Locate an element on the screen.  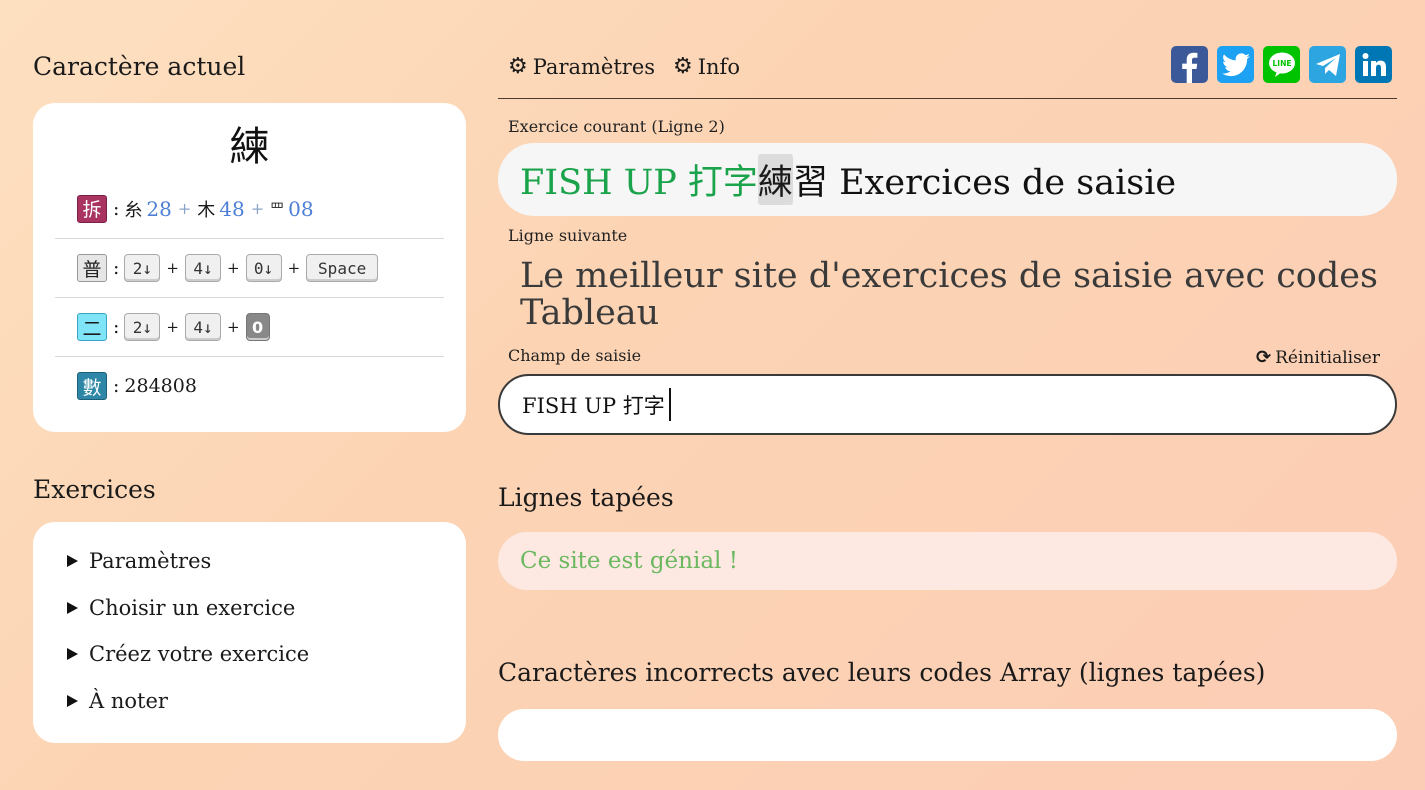
current-char: 練 is located at coordinates (249, 147).